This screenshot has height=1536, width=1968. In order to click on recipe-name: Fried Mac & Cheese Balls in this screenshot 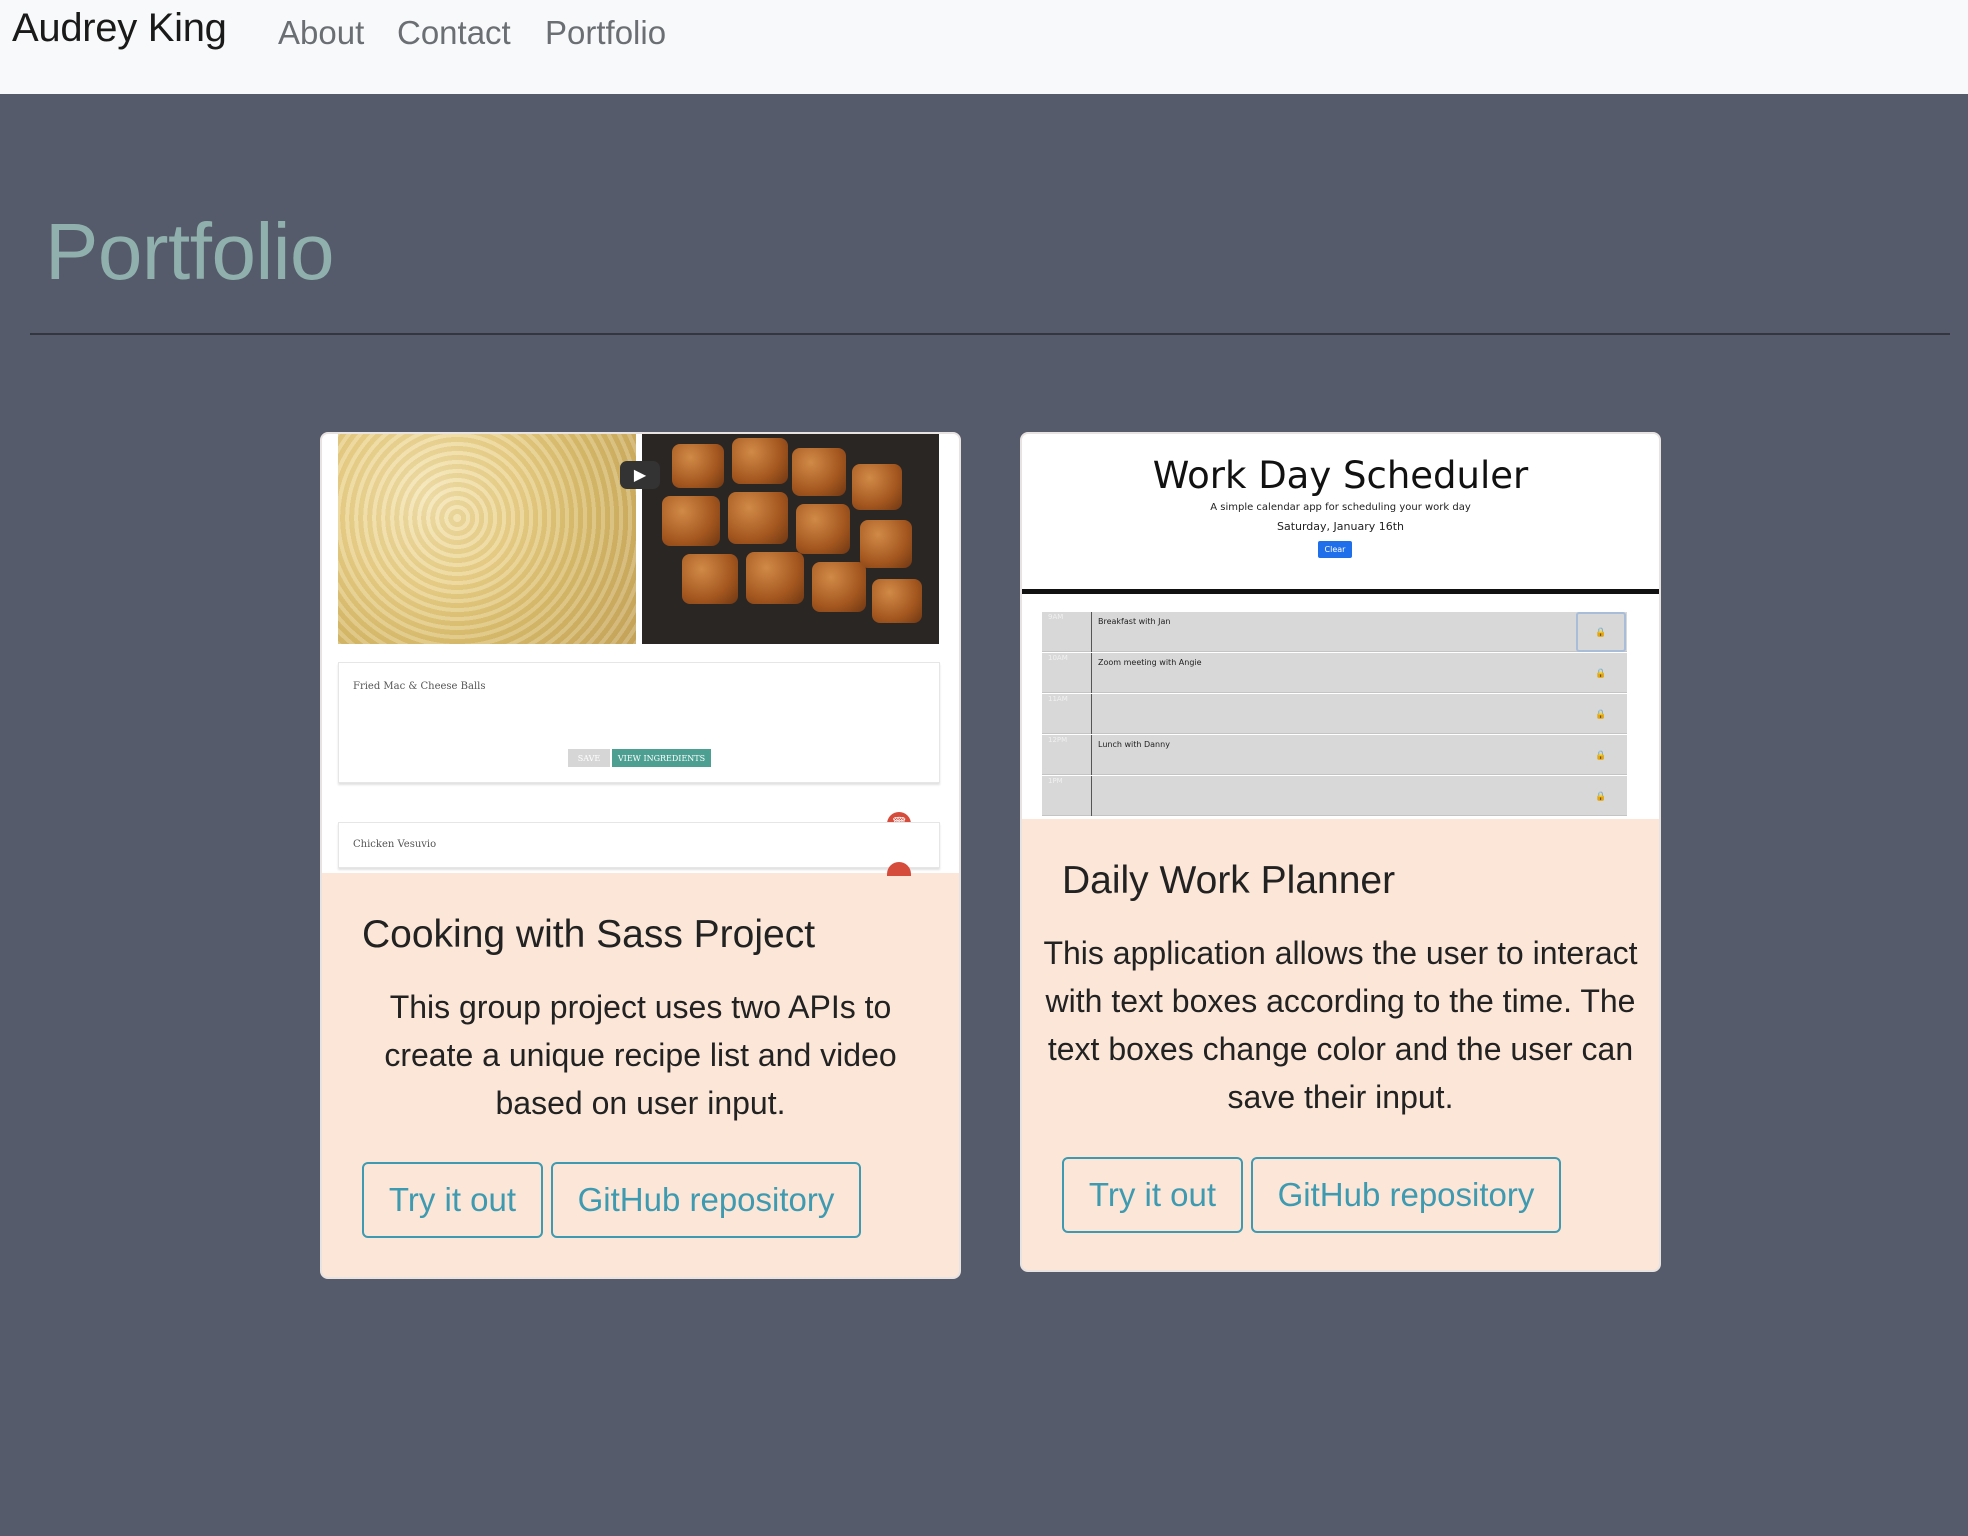, I will do `click(419, 686)`.